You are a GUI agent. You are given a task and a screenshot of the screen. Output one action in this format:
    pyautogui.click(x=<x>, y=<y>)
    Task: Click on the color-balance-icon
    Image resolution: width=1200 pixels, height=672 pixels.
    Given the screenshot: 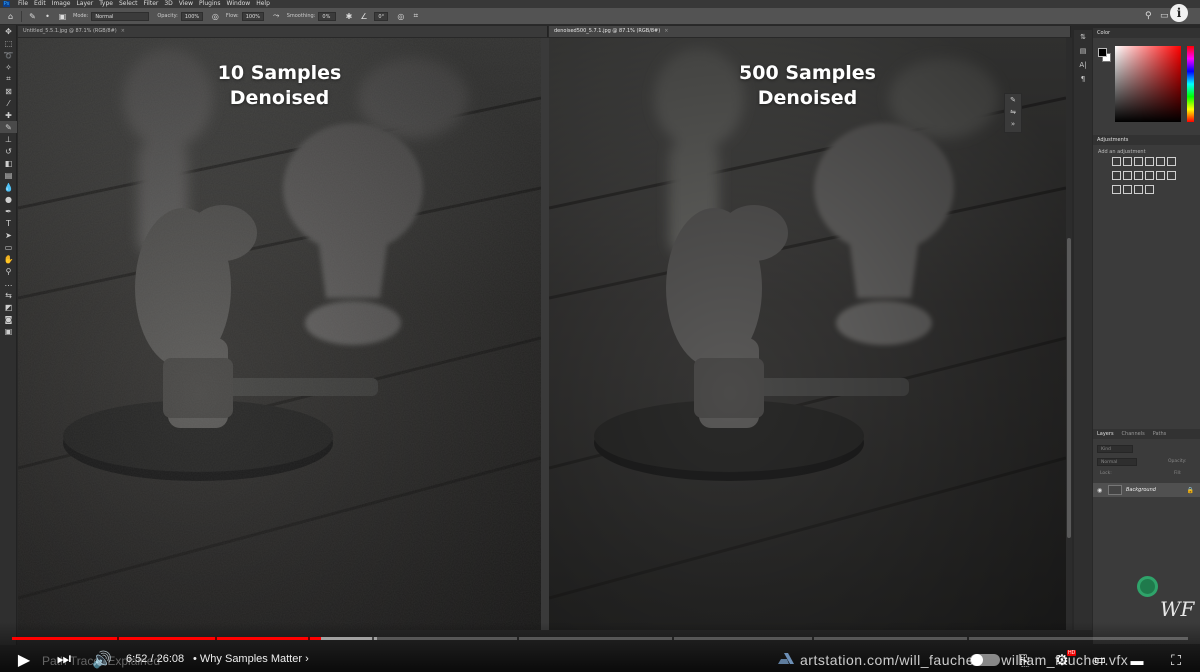 What is the action you would take?
    pyautogui.click(x=1116, y=175)
    